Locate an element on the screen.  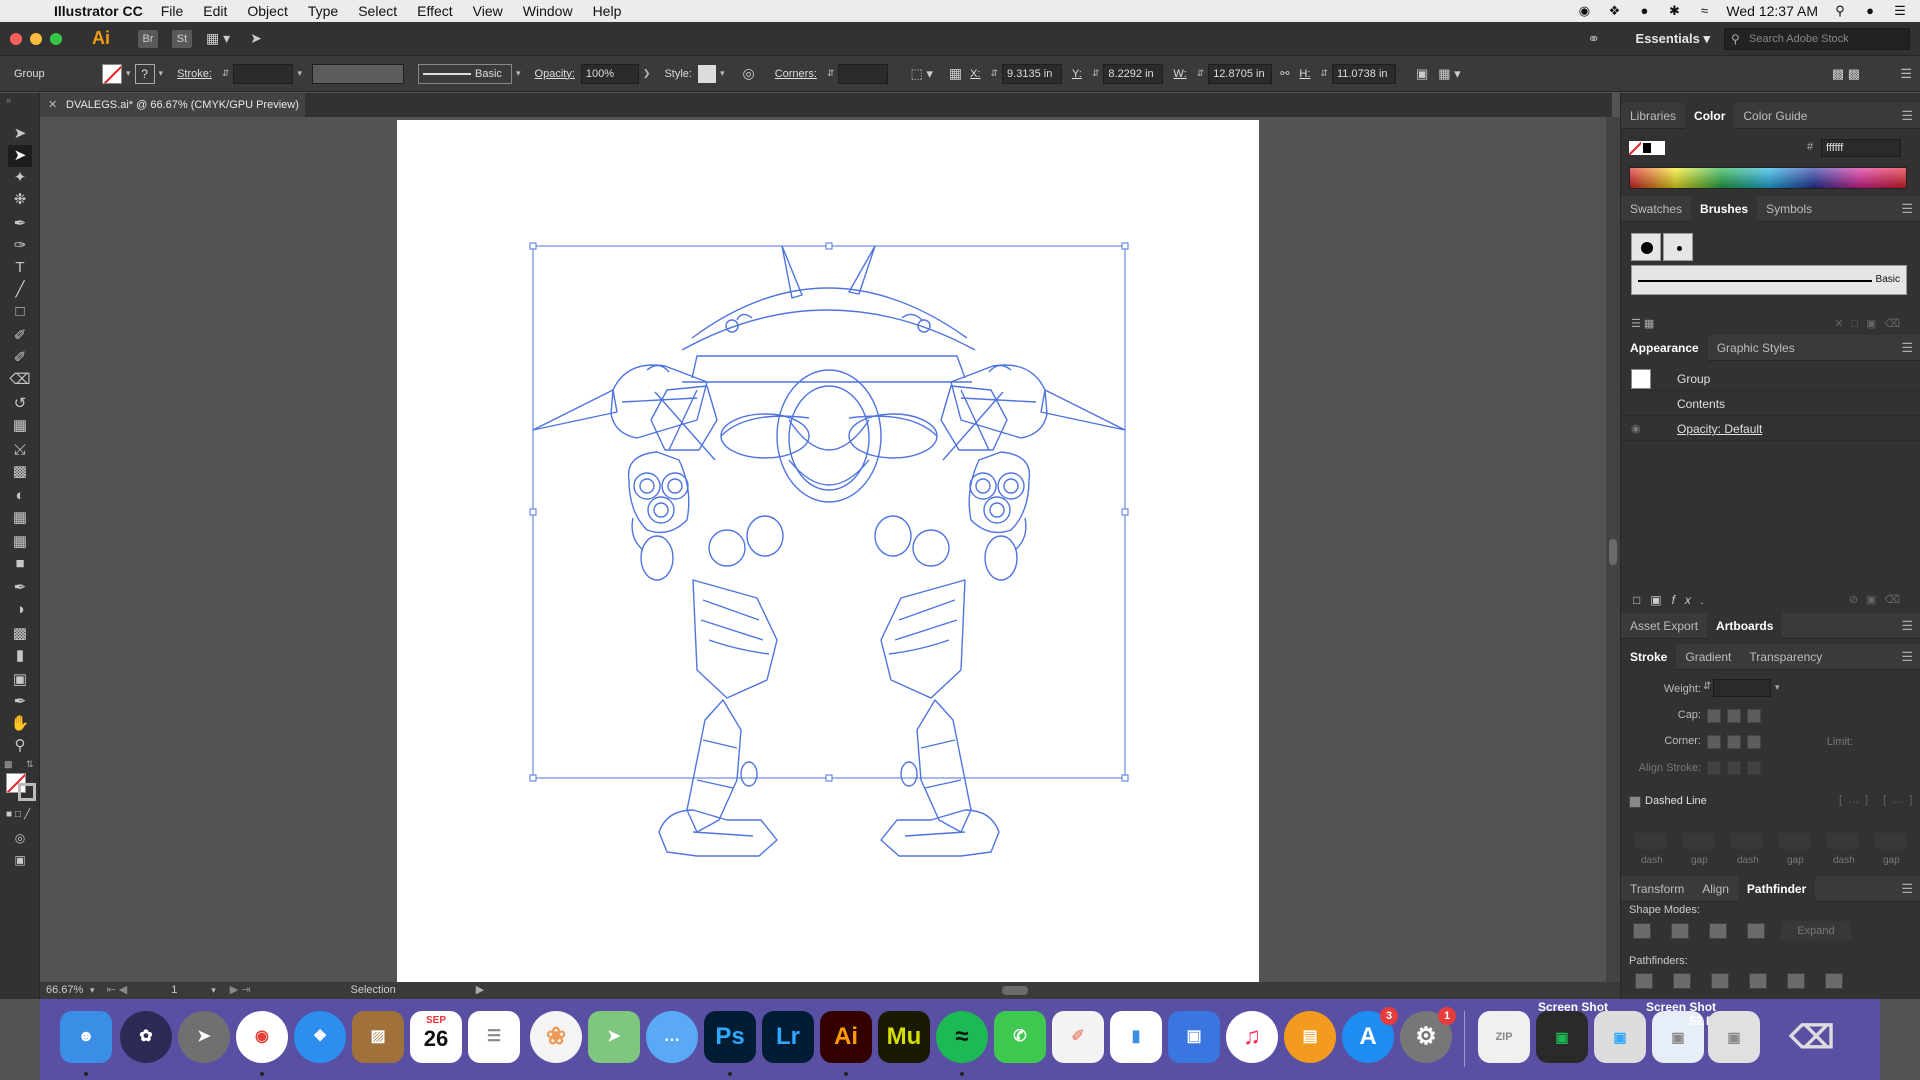
width-tool-icon: ⤩ is located at coordinates (20, 450).